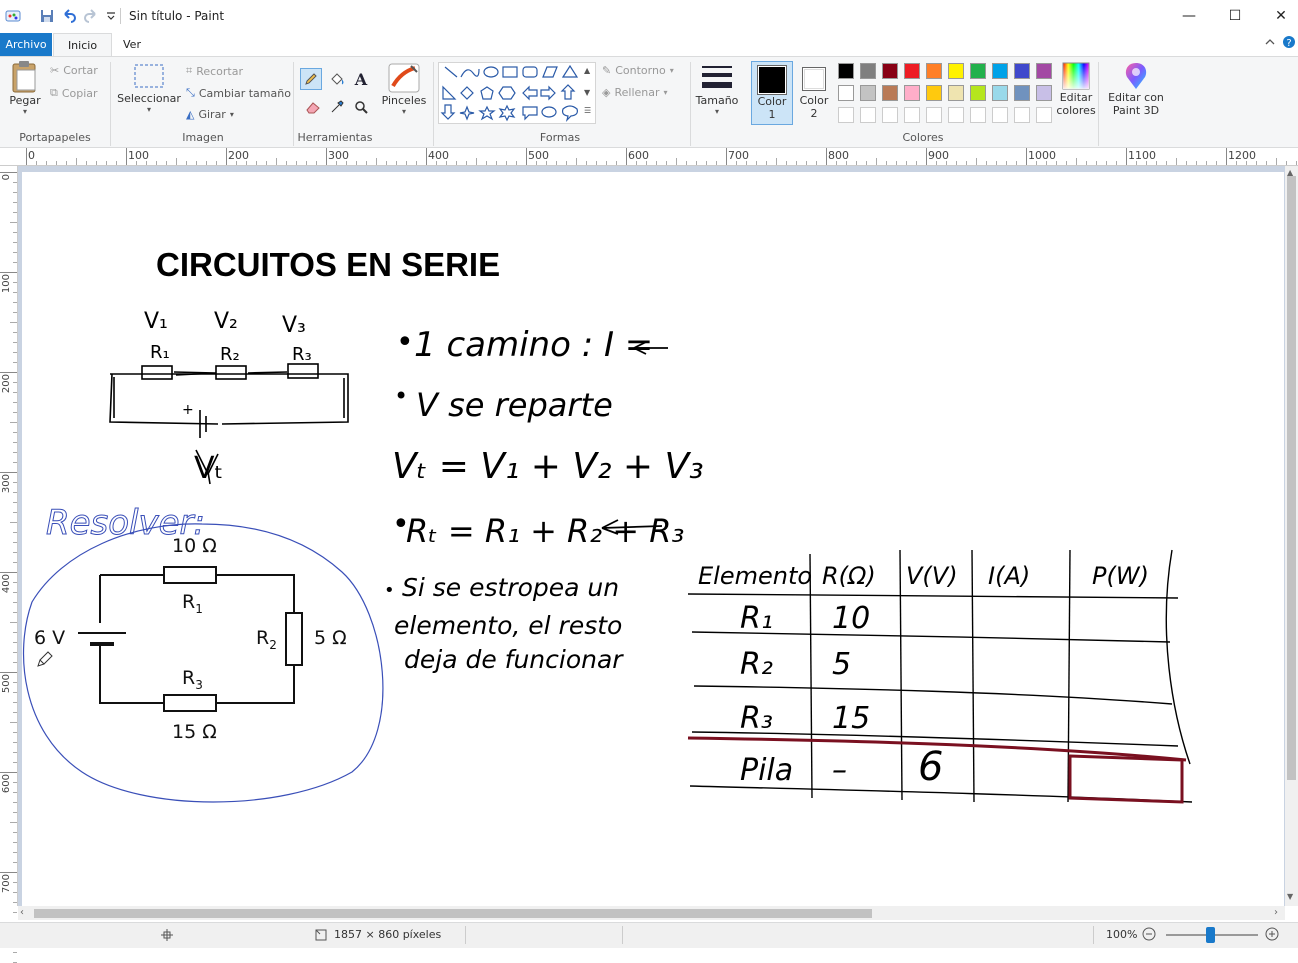  I want to click on edit-with-paint3d-button: Editar con Paint 3D, so click(1136, 94).